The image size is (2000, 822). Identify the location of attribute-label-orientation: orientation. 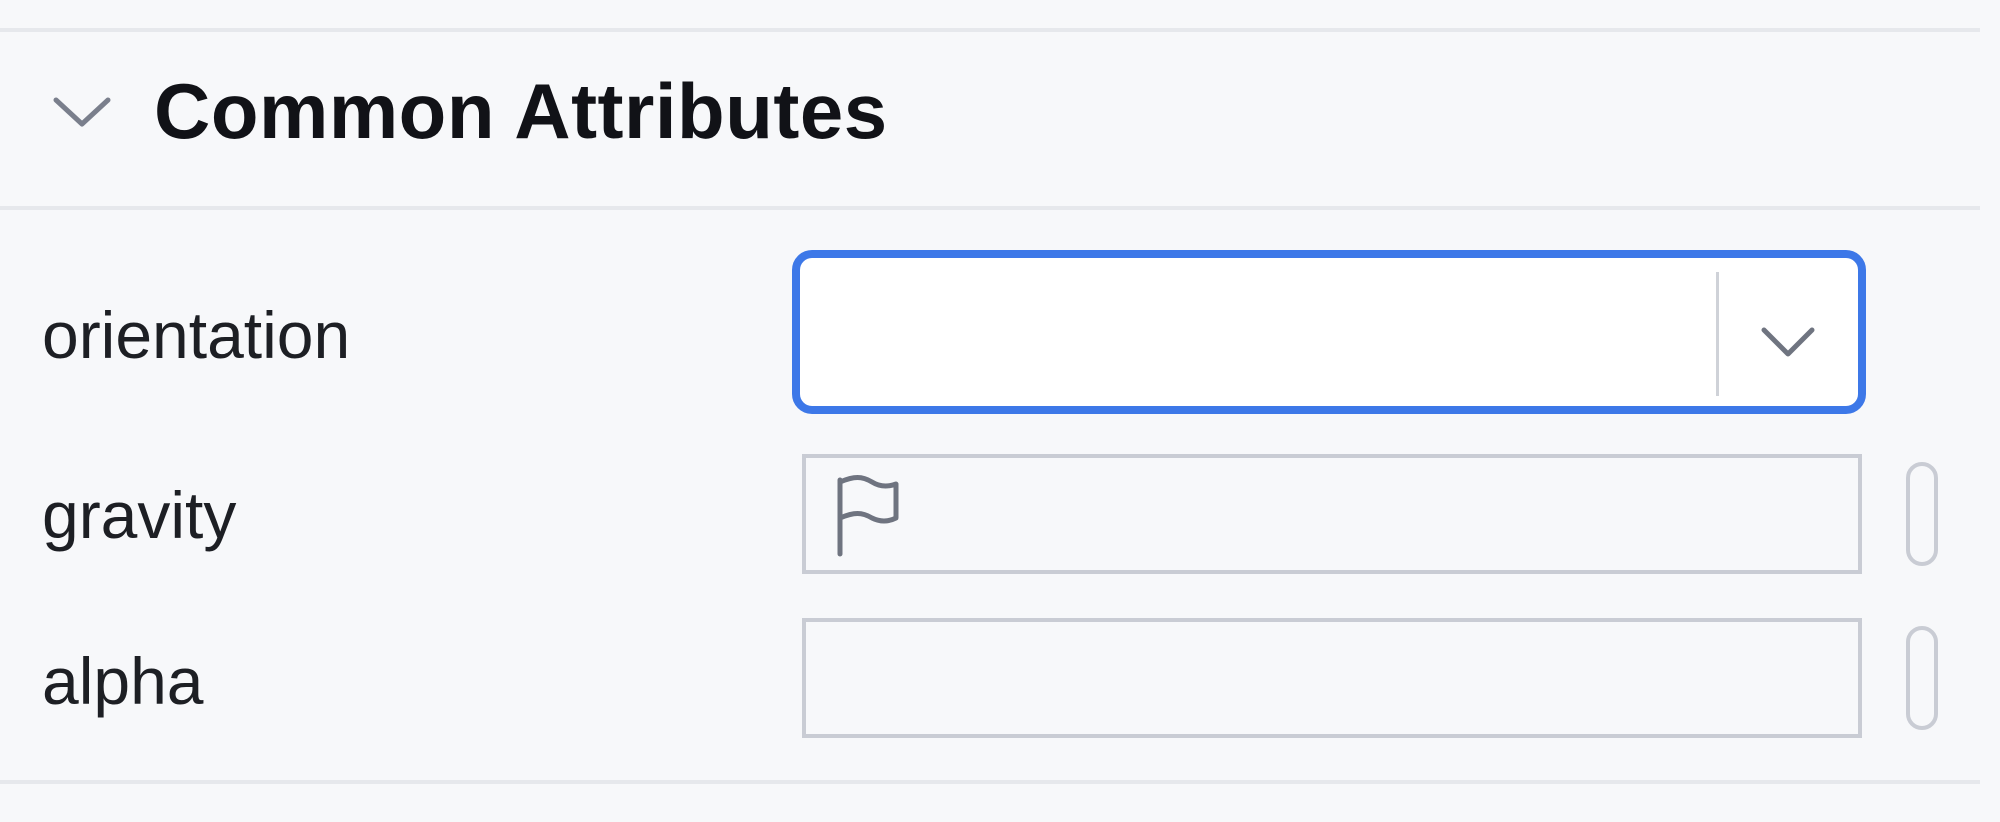
(196, 335).